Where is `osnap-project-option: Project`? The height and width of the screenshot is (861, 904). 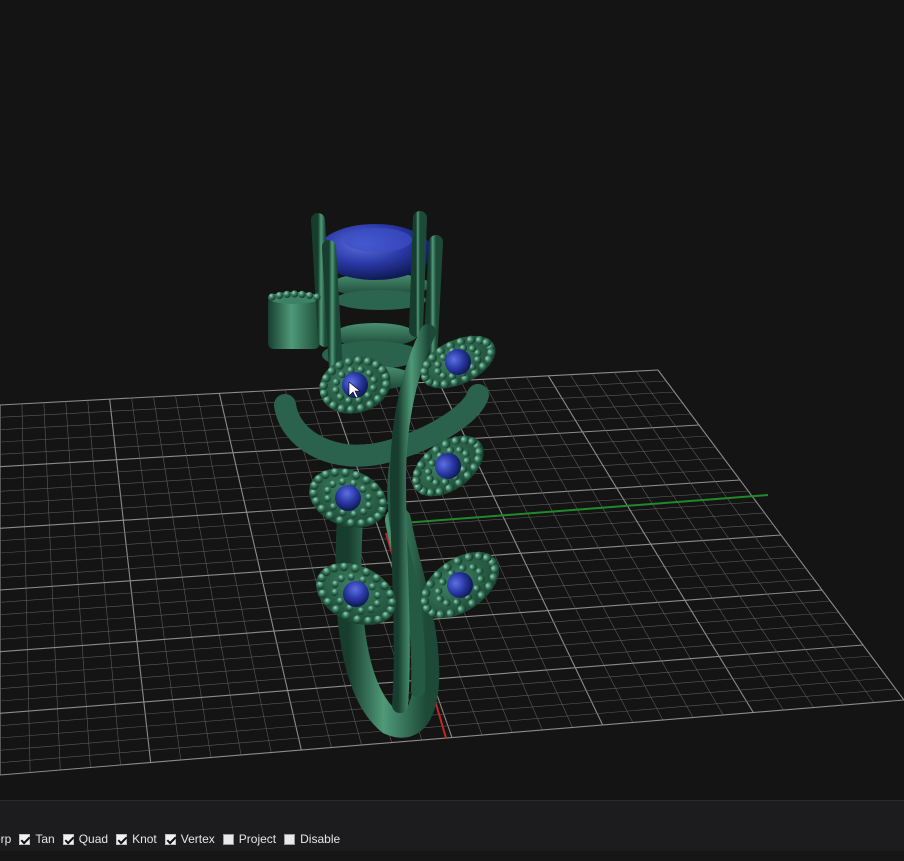 osnap-project-option: Project is located at coordinates (249, 839).